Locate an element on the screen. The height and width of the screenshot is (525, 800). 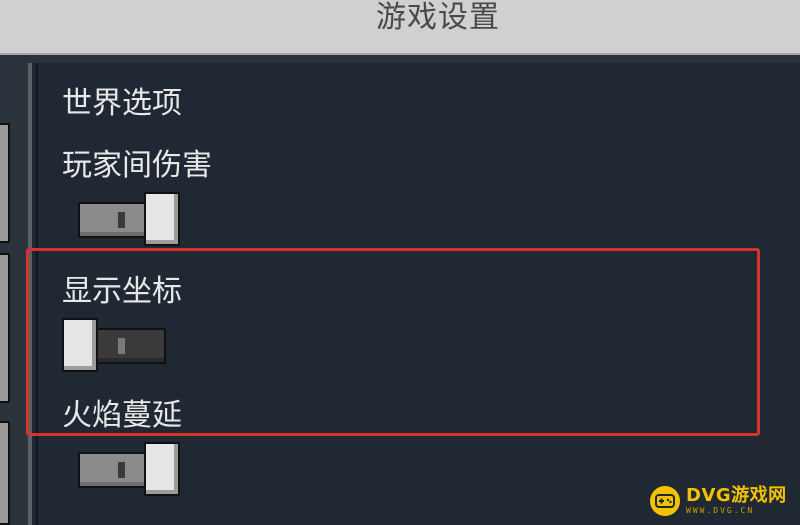
fire-spreads-toggle is located at coordinates (130, 469).